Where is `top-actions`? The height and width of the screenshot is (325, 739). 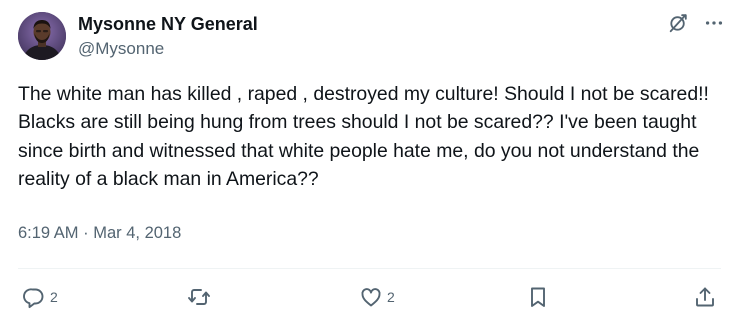
top-actions is located at coordinates (696, 23).